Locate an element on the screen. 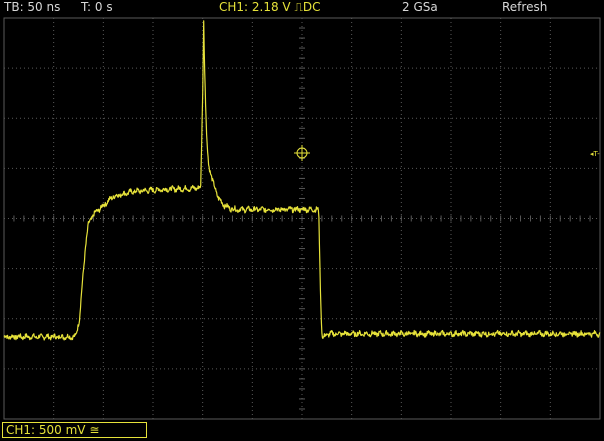 The image size is (604, 441). channel-scale-box: CH1: 500 mV ≅ is located at coordinates (74, 430).